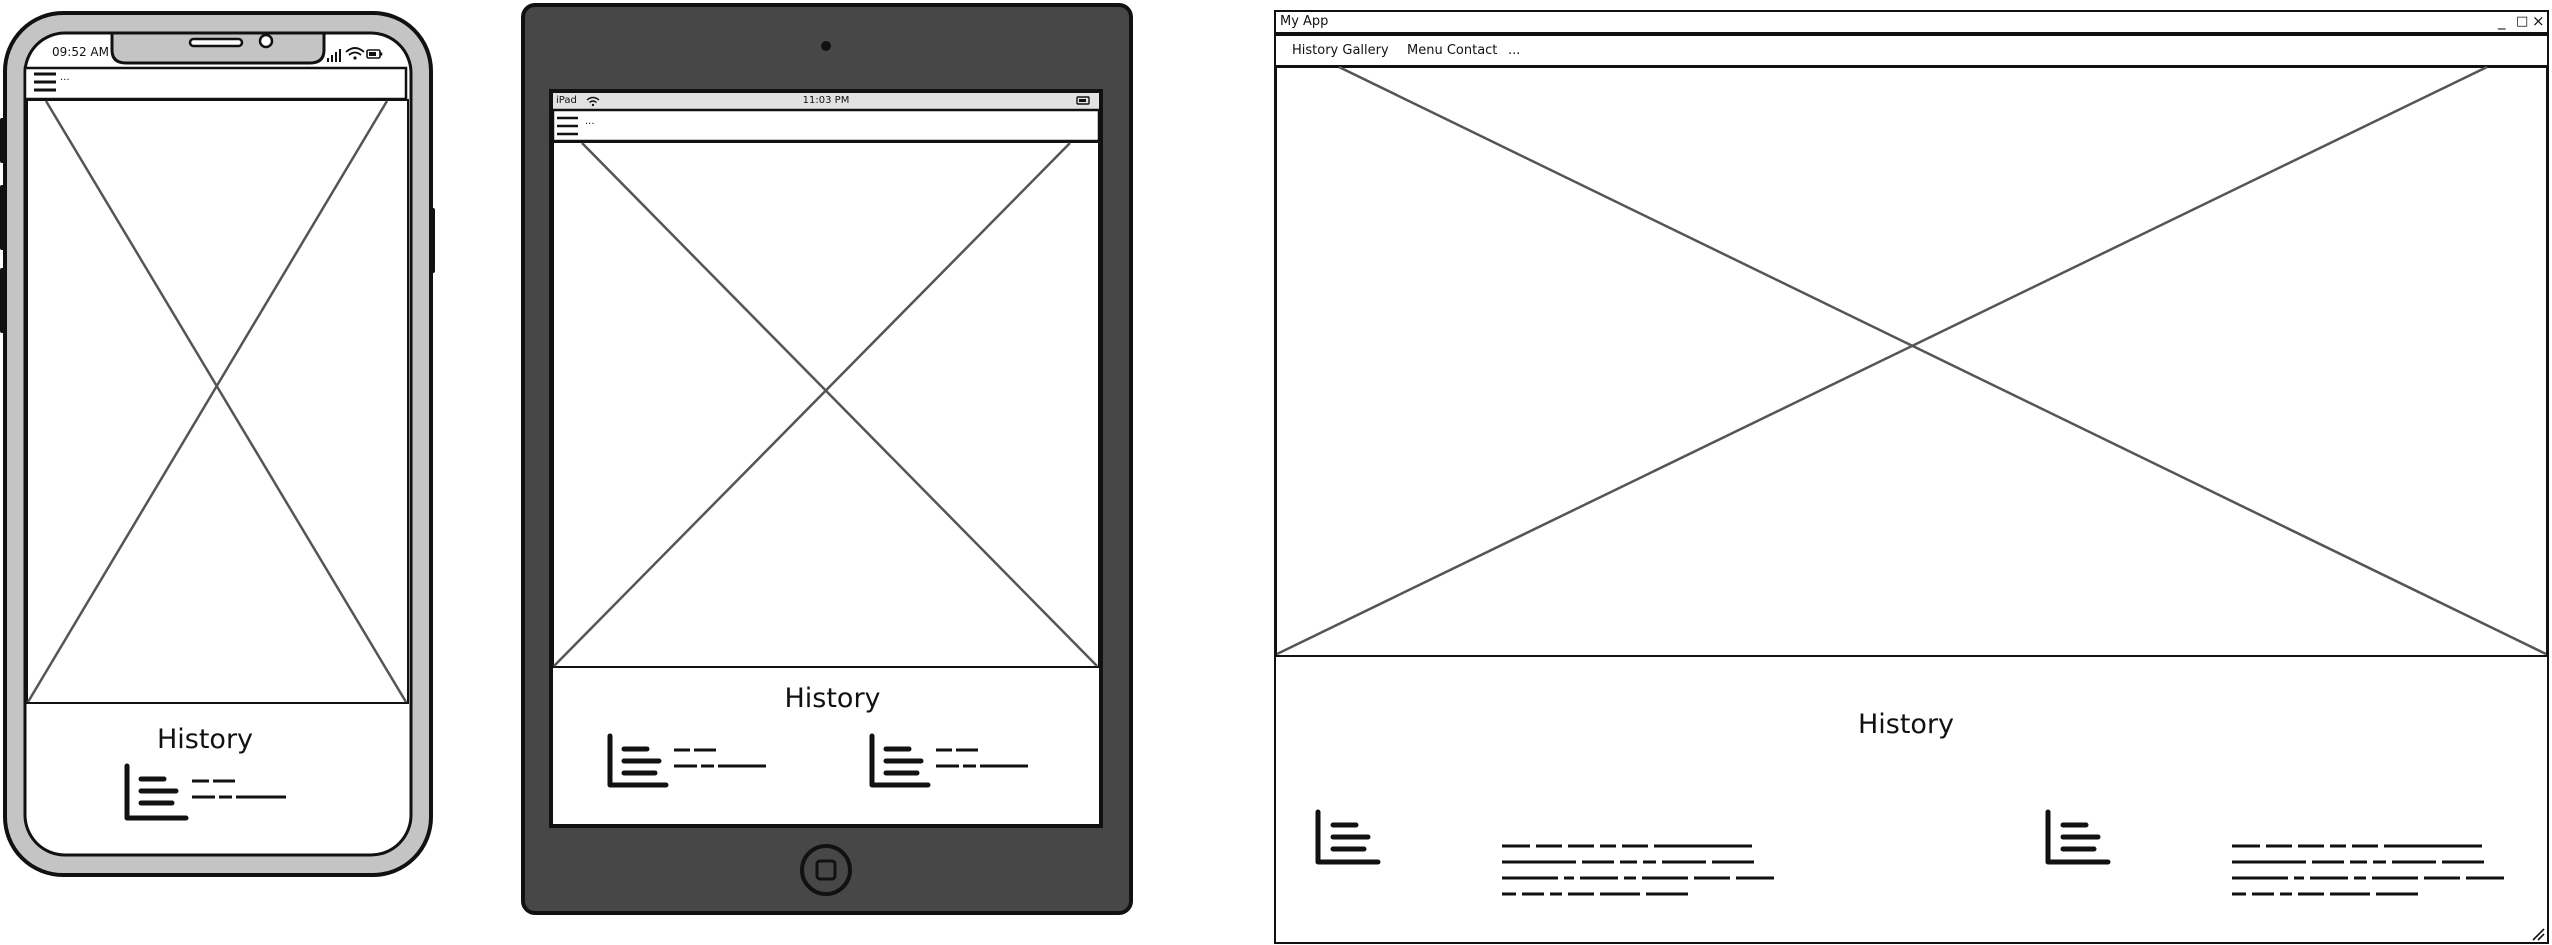 This screenshot has width=2552, height=945. Describe the element at coordinates (205, 739) in the screenshot. I see `phone-history-title: History` at that location.